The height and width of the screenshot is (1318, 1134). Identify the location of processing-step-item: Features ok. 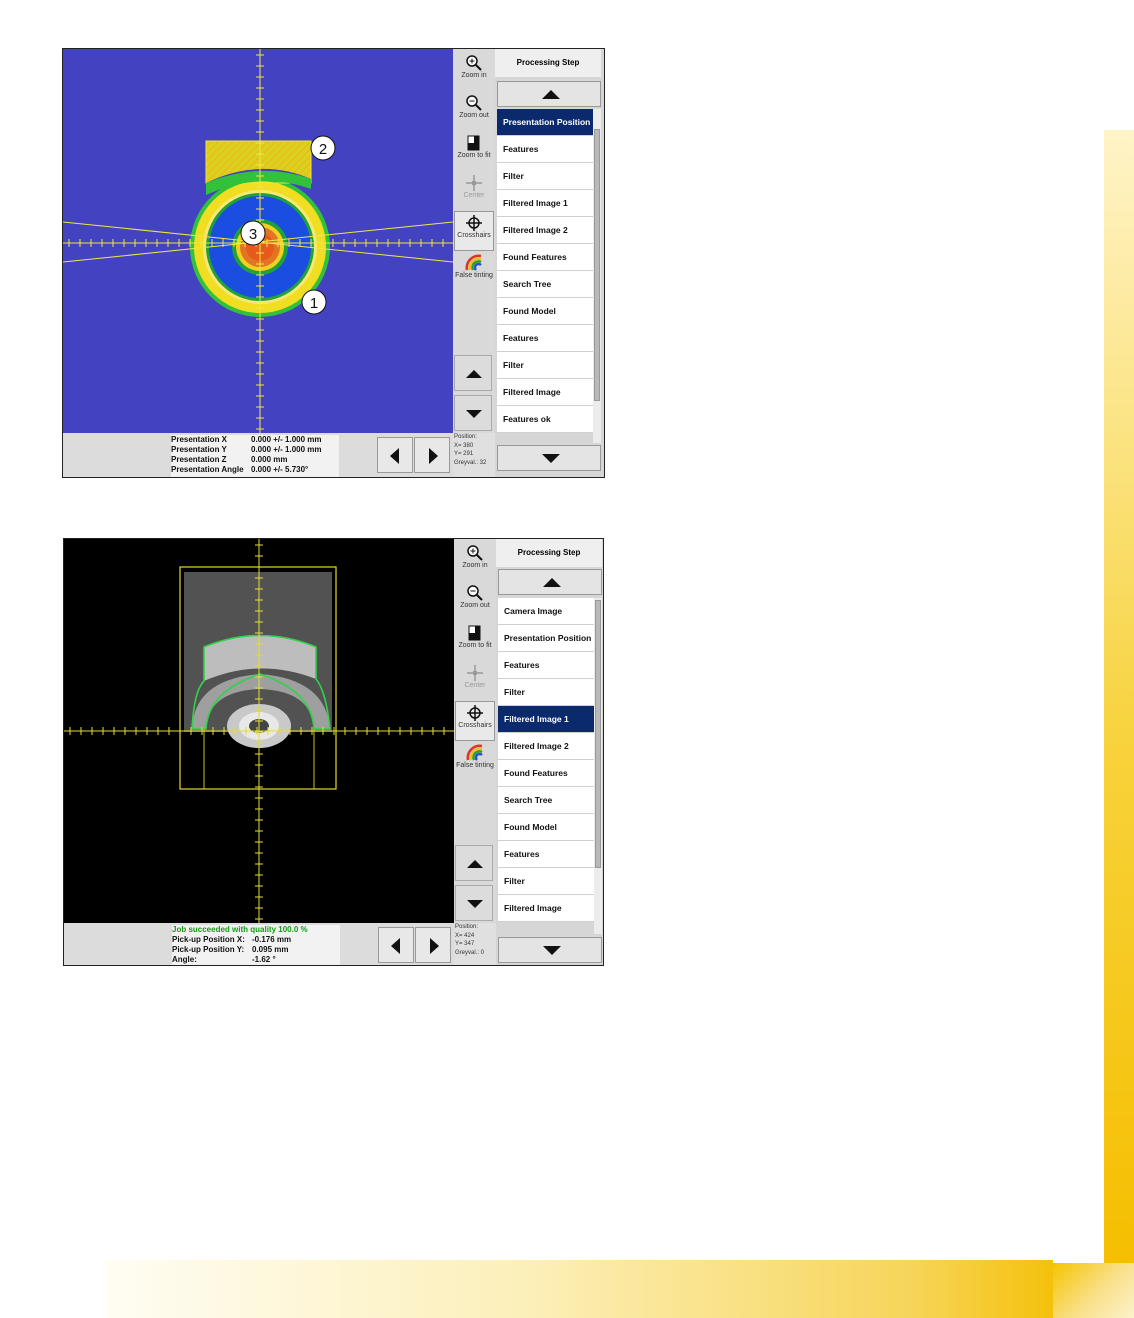
(545, 419).